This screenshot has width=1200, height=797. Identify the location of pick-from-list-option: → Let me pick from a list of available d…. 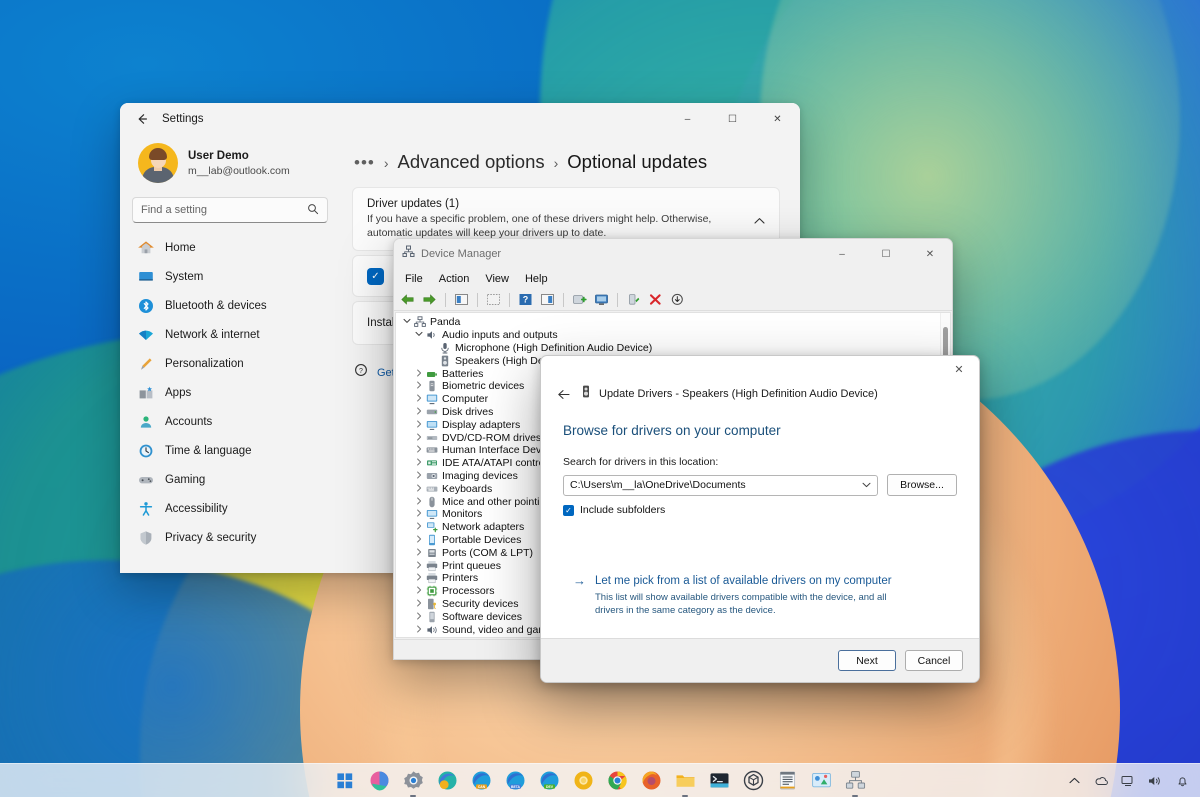
(760, 595).